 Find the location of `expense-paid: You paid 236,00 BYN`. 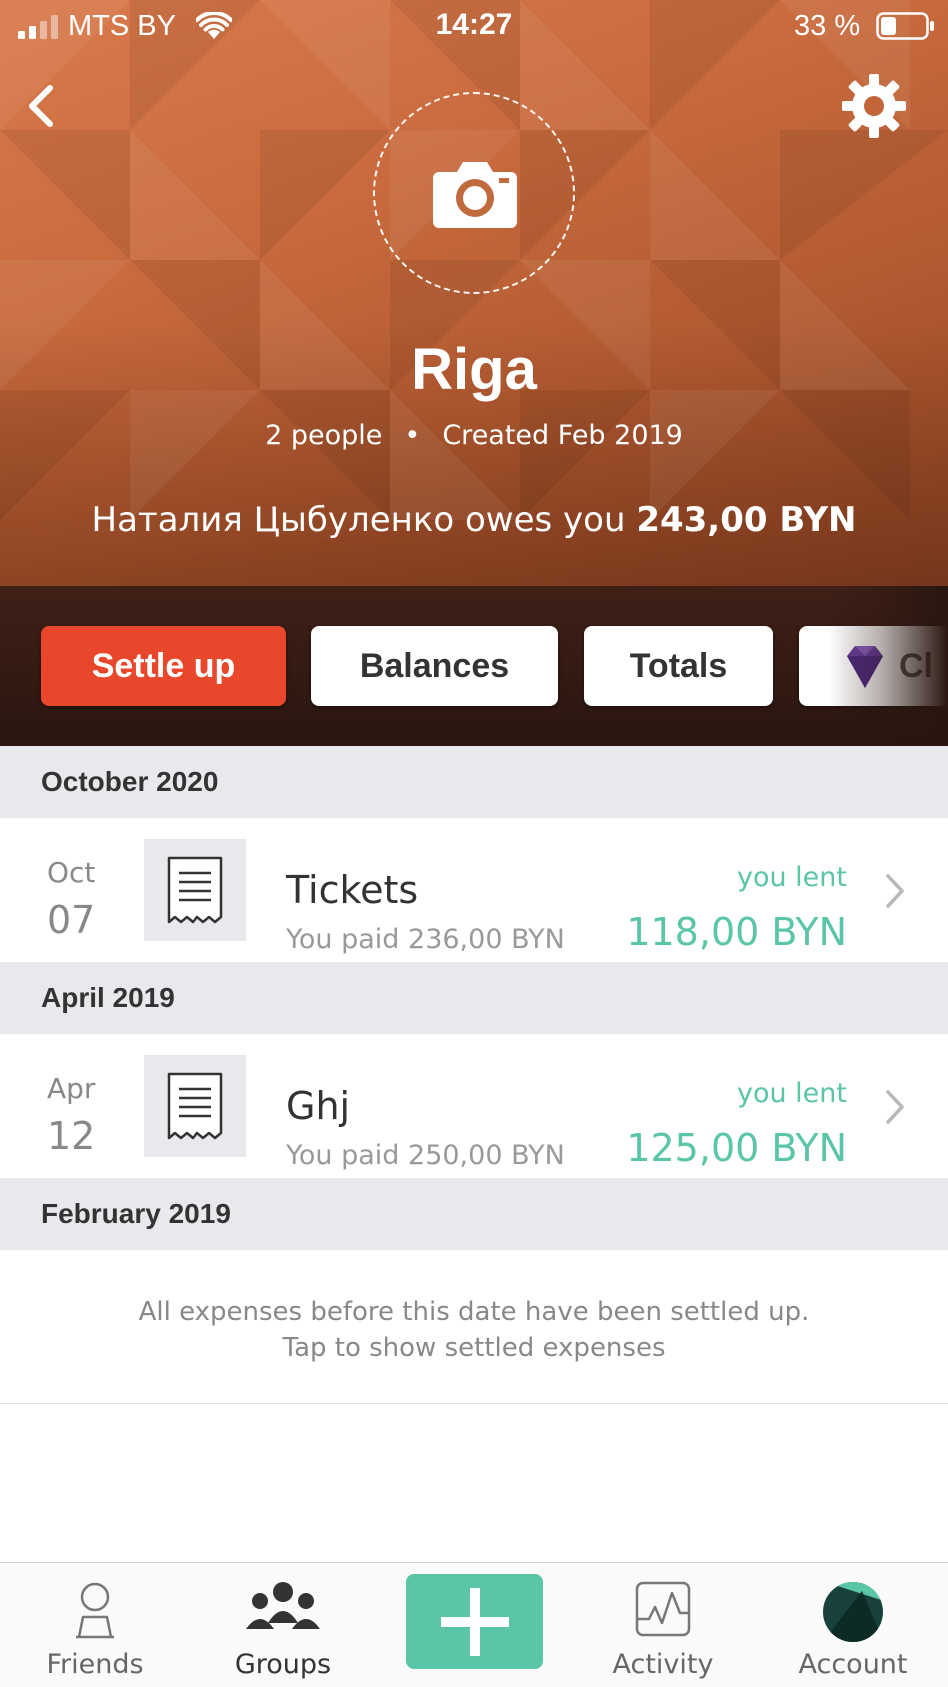

expense-paid: You paid 236,00 BYN is located at coordinates (425, 939).